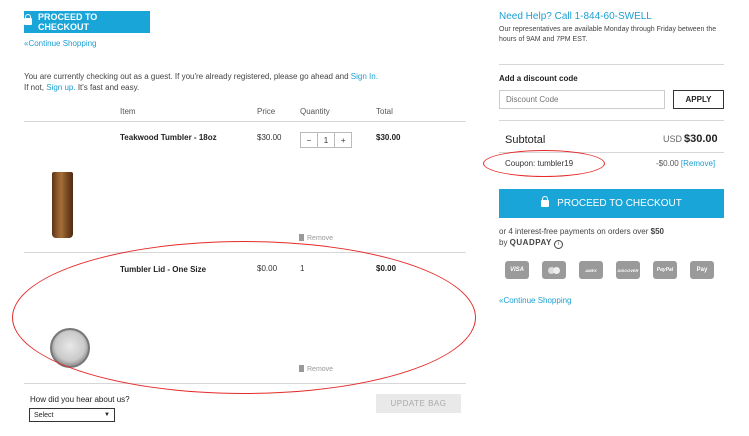 This screenshot has width=749, height=436. I want to click on discount-label: Add a discount code, so click(538, 78).